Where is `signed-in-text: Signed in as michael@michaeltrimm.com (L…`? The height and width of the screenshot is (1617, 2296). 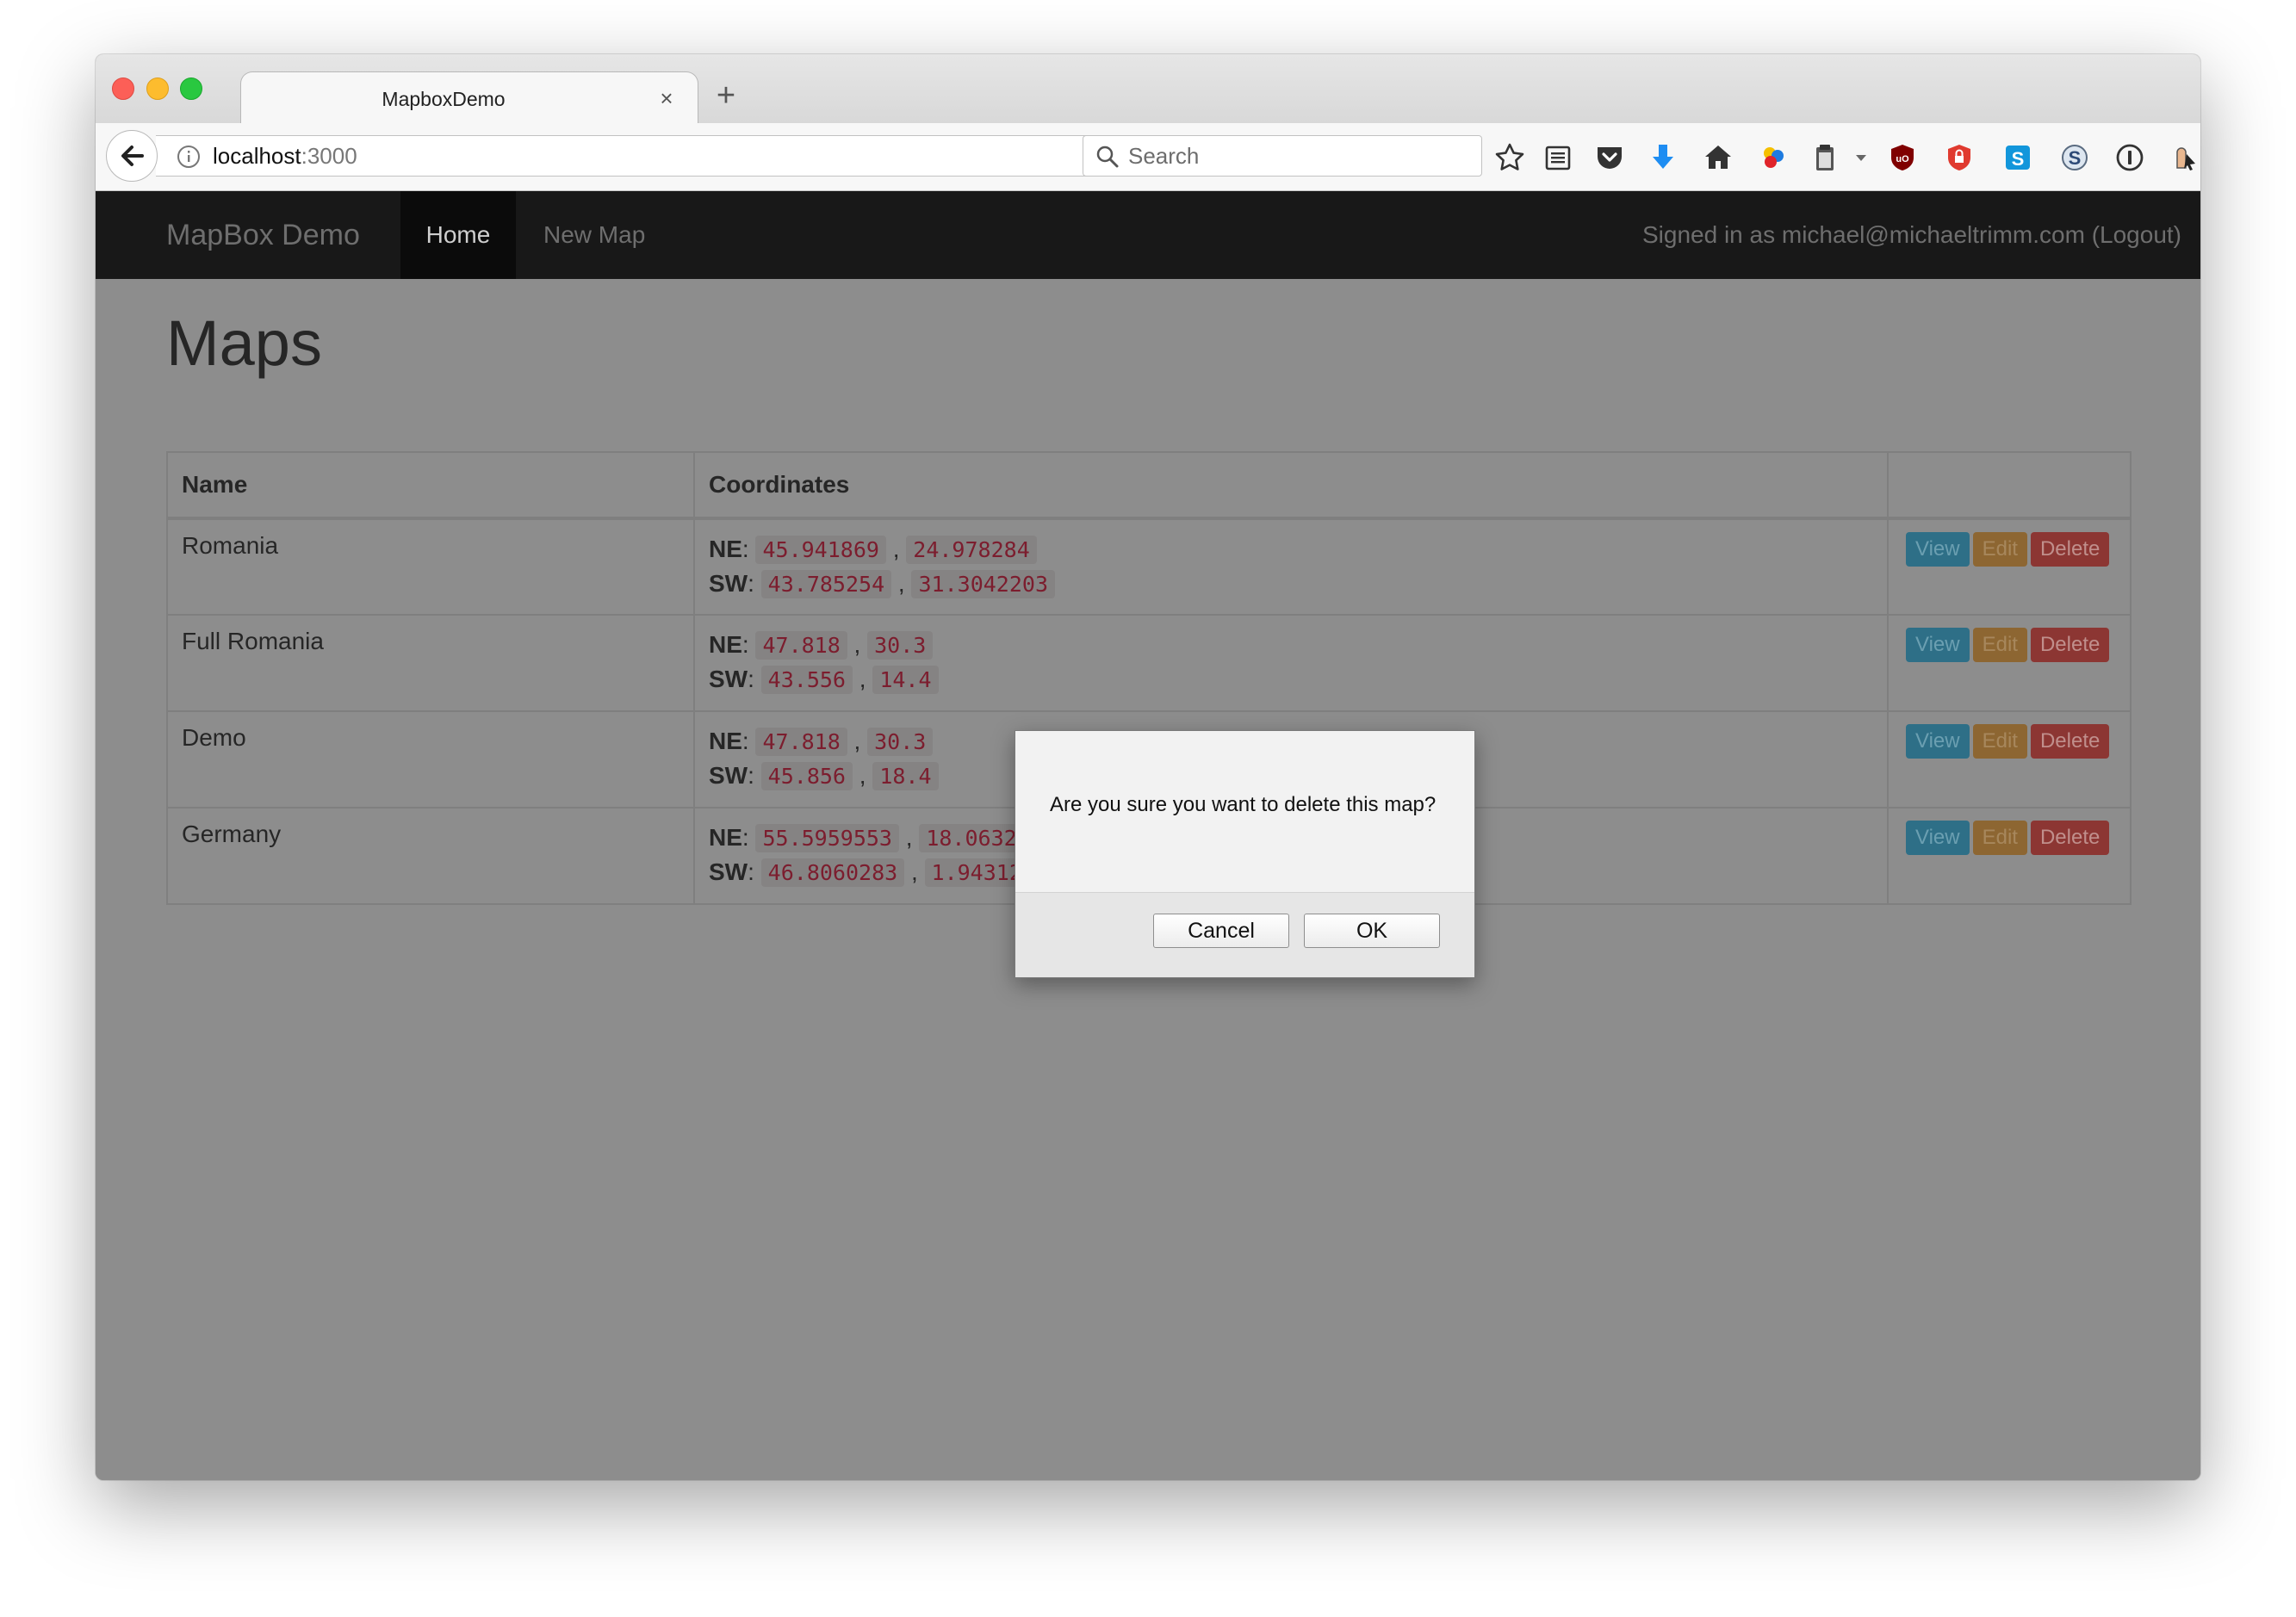 signed-in-text: Signed in as michael@michaeltrimm.com (L… is located at coordinates (1911, 235).